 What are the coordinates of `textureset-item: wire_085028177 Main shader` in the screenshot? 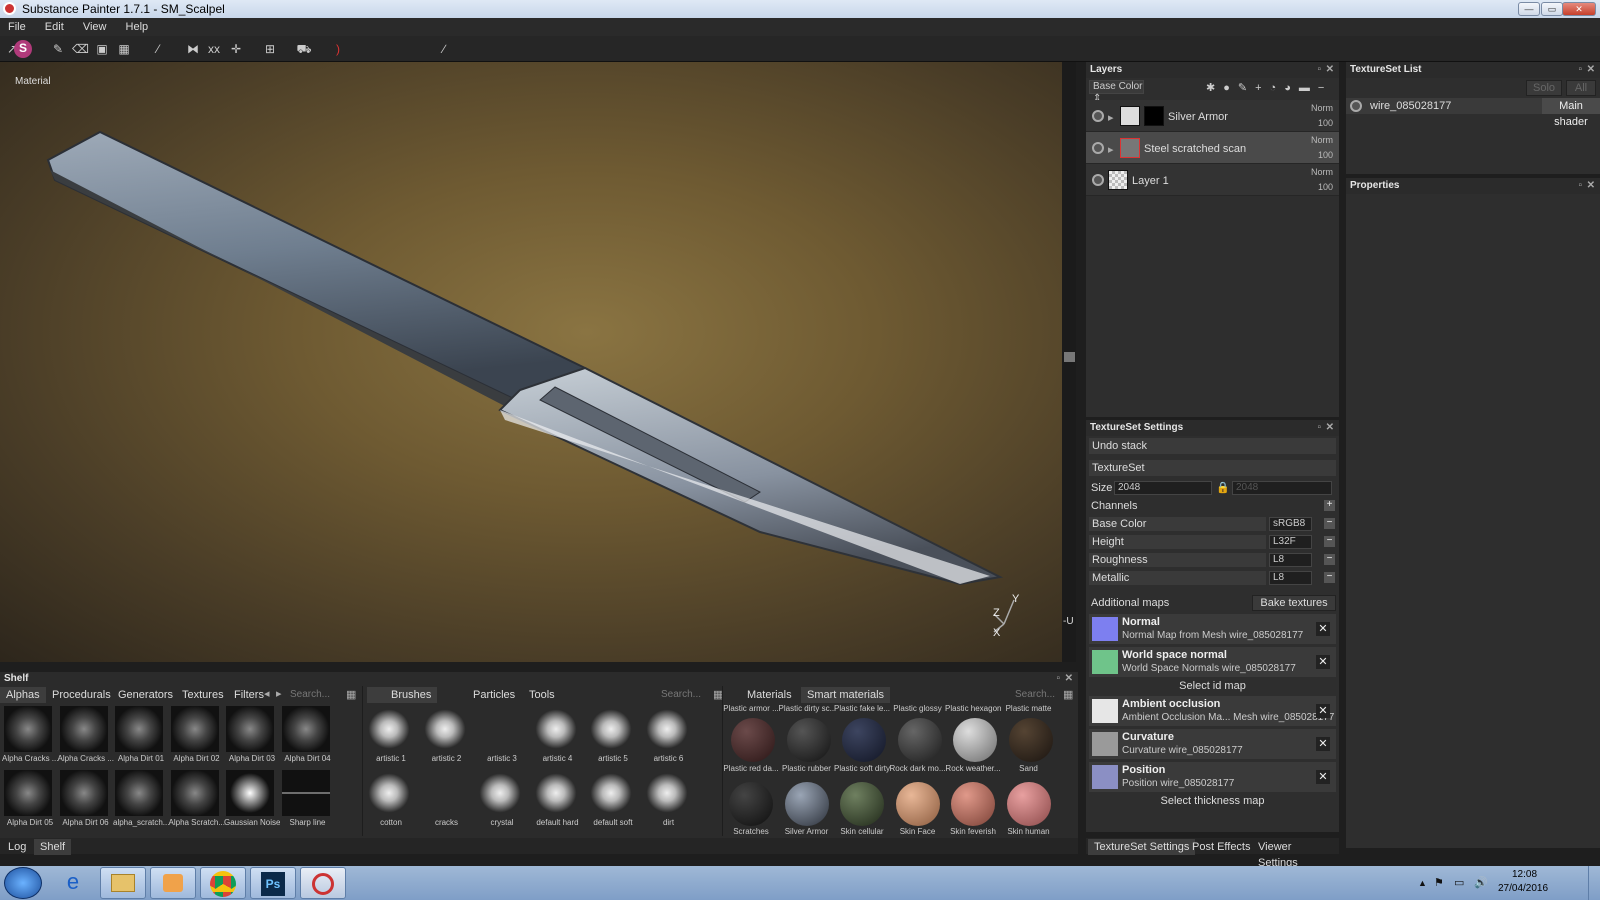 It's located at (1473, 113).